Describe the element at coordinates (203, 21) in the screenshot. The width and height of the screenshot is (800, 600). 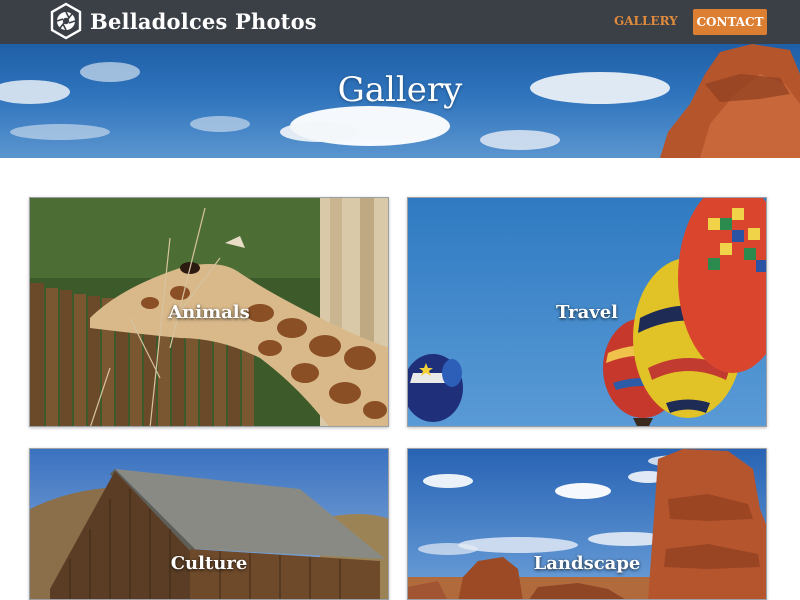
I see `brand-name: Belladolces Photos` at that location.